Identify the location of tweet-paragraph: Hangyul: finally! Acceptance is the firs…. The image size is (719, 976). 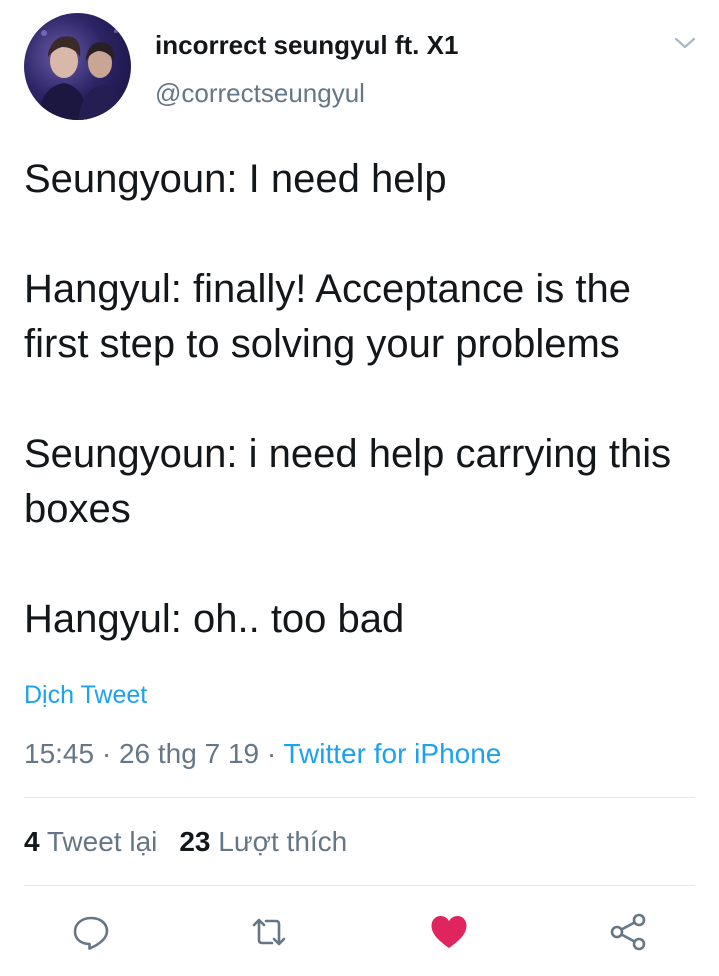
(328, 316).